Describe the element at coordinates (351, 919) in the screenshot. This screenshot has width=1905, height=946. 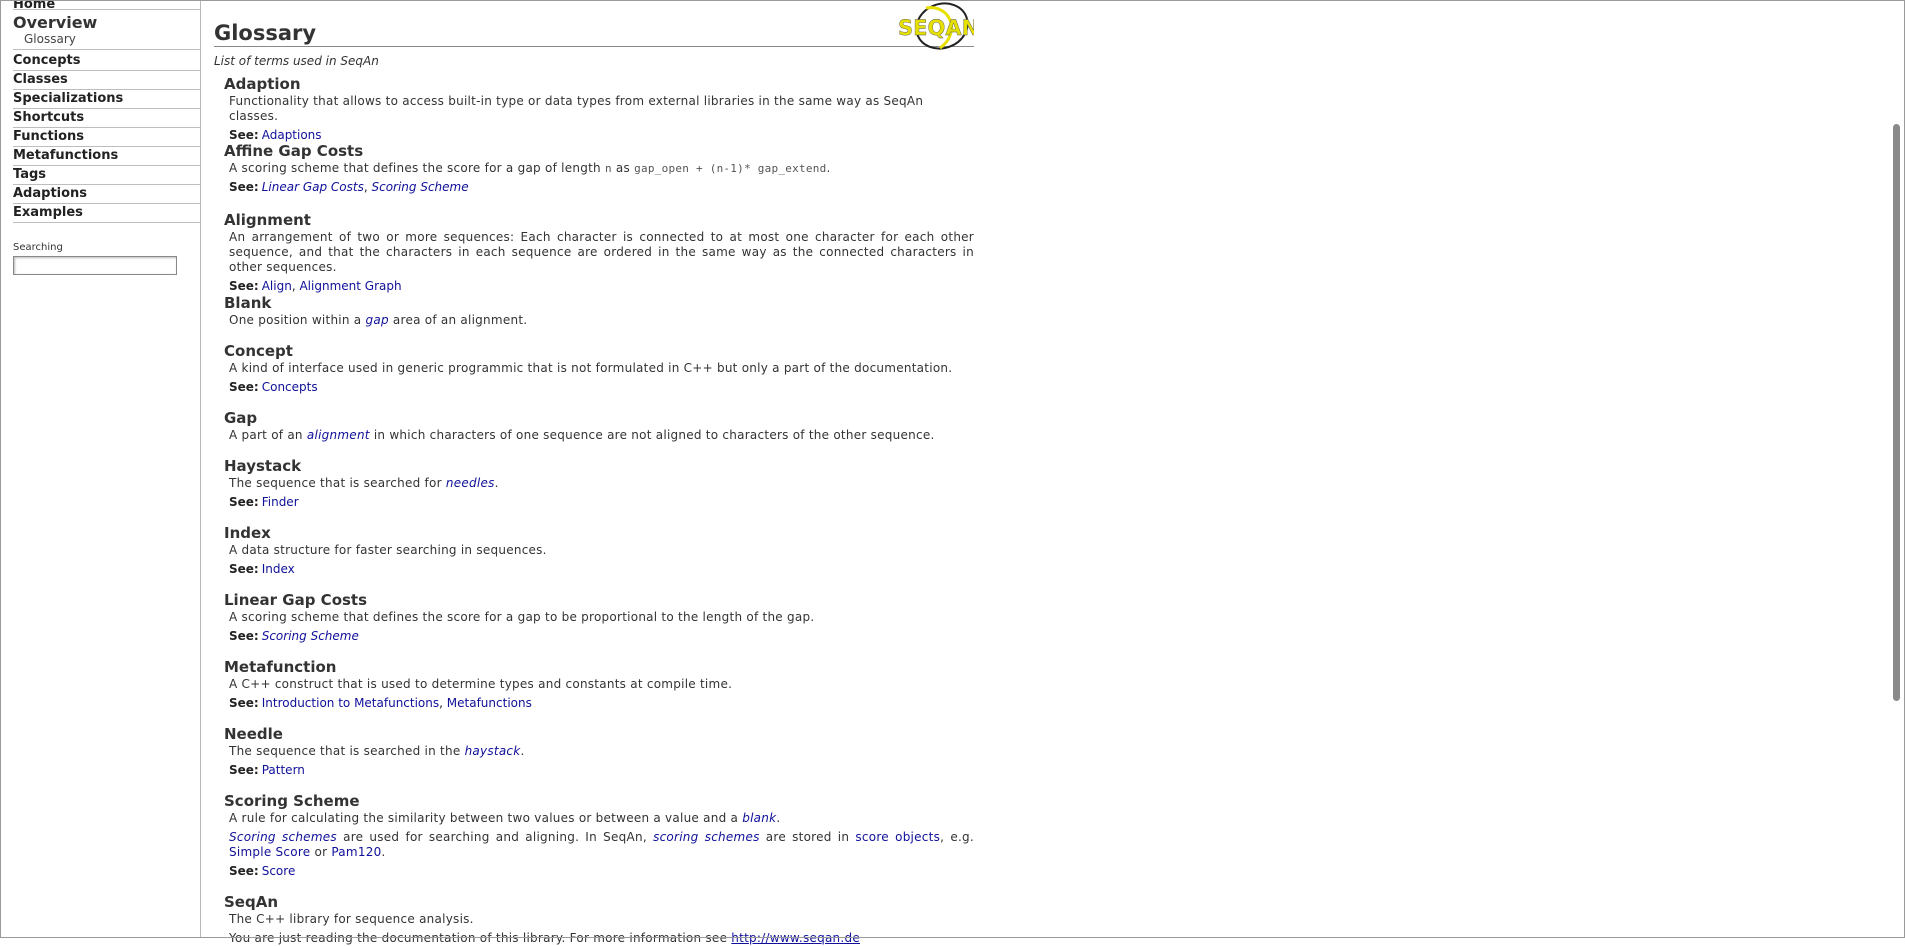
I see `entry-description: The C++ library for sequence analysis.` at that location.